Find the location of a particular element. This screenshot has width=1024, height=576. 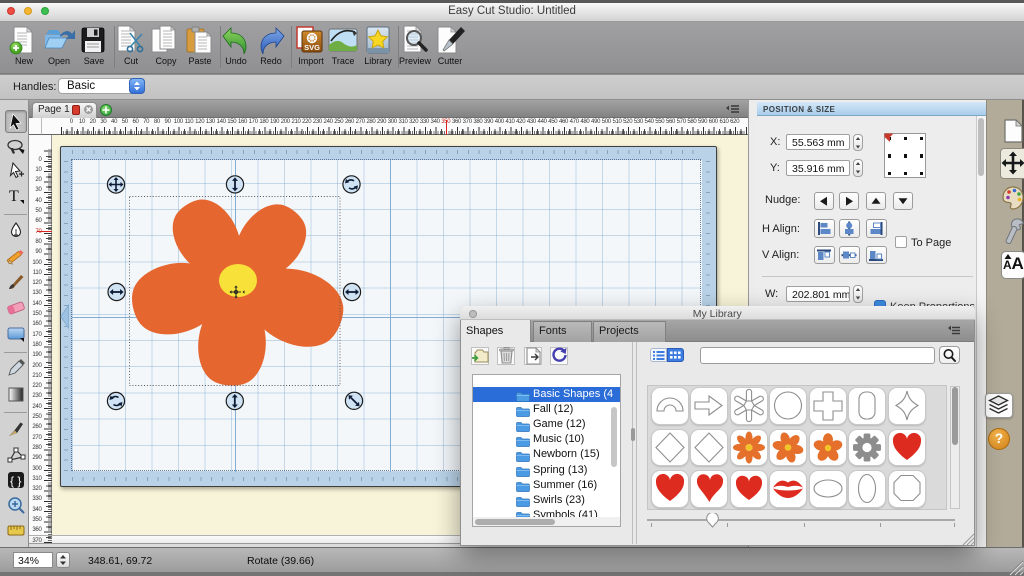

svg-text: SVG is located at coordinates (312, 47).